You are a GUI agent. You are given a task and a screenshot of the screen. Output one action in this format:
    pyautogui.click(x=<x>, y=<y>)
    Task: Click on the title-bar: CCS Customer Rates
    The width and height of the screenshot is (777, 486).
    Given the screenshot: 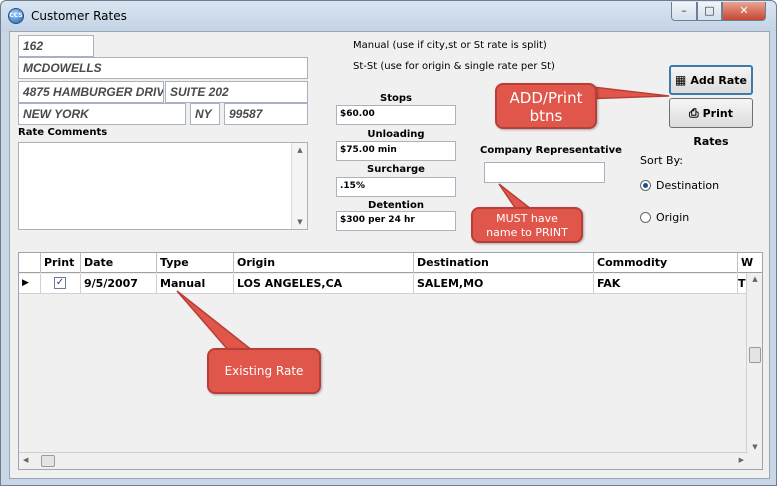 What is the action you would take?
    pyautogui.click(x=388, y=16)
    